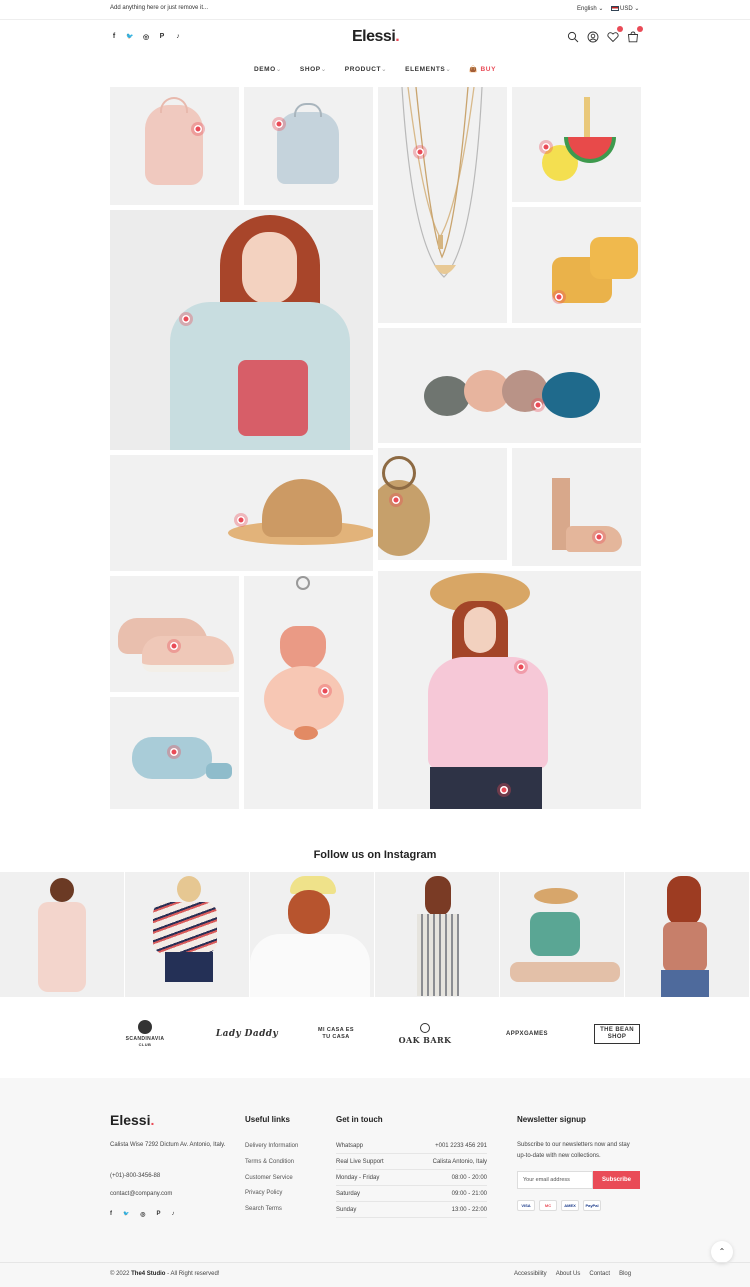 The width and height of the screenshot is (750, 1287). I want to click on account-icon, so click(593, 36).